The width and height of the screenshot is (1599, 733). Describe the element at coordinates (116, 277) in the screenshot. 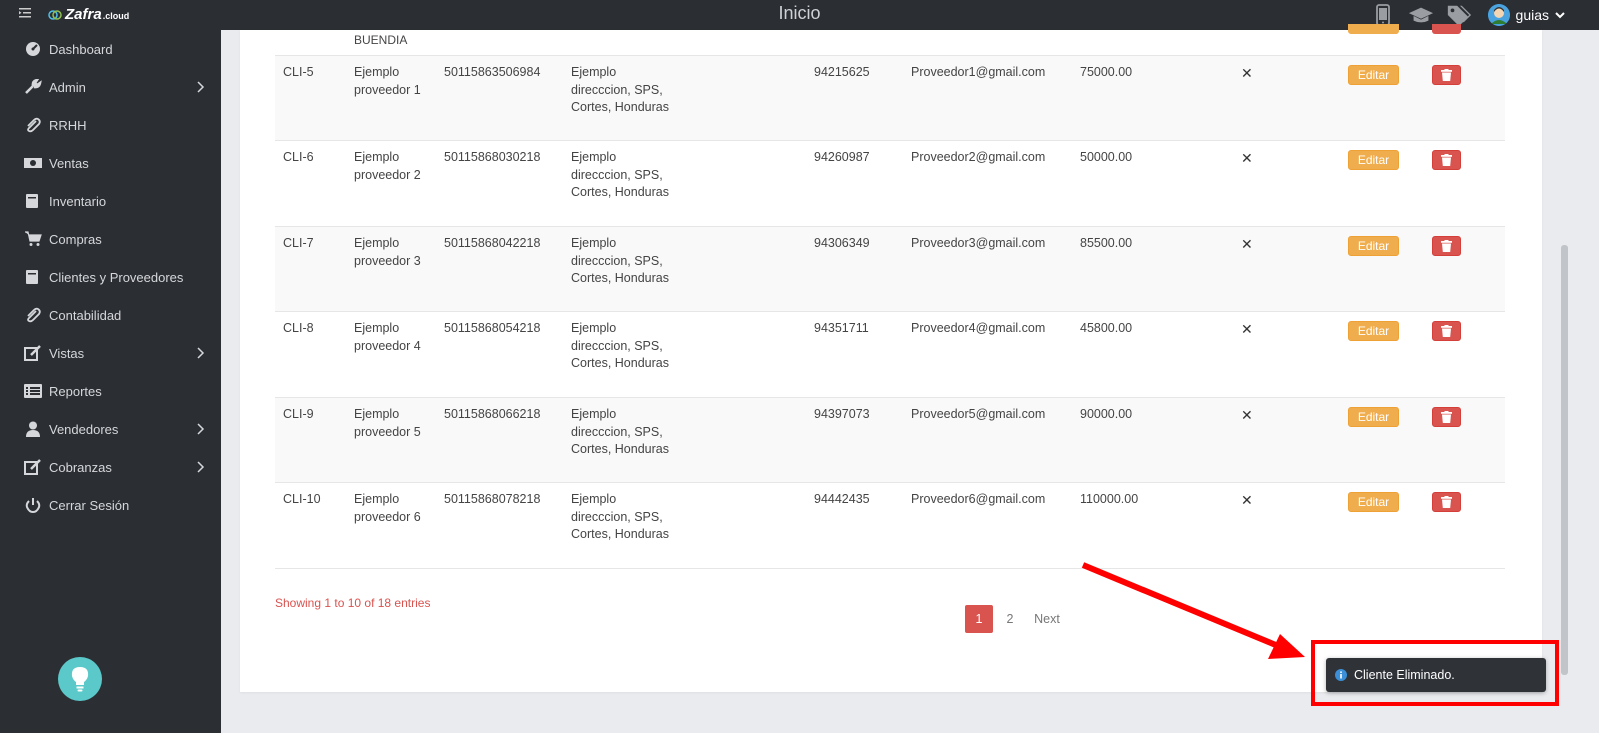

I see `sidebar-item-label: Clientes y Proveedores` at that location.